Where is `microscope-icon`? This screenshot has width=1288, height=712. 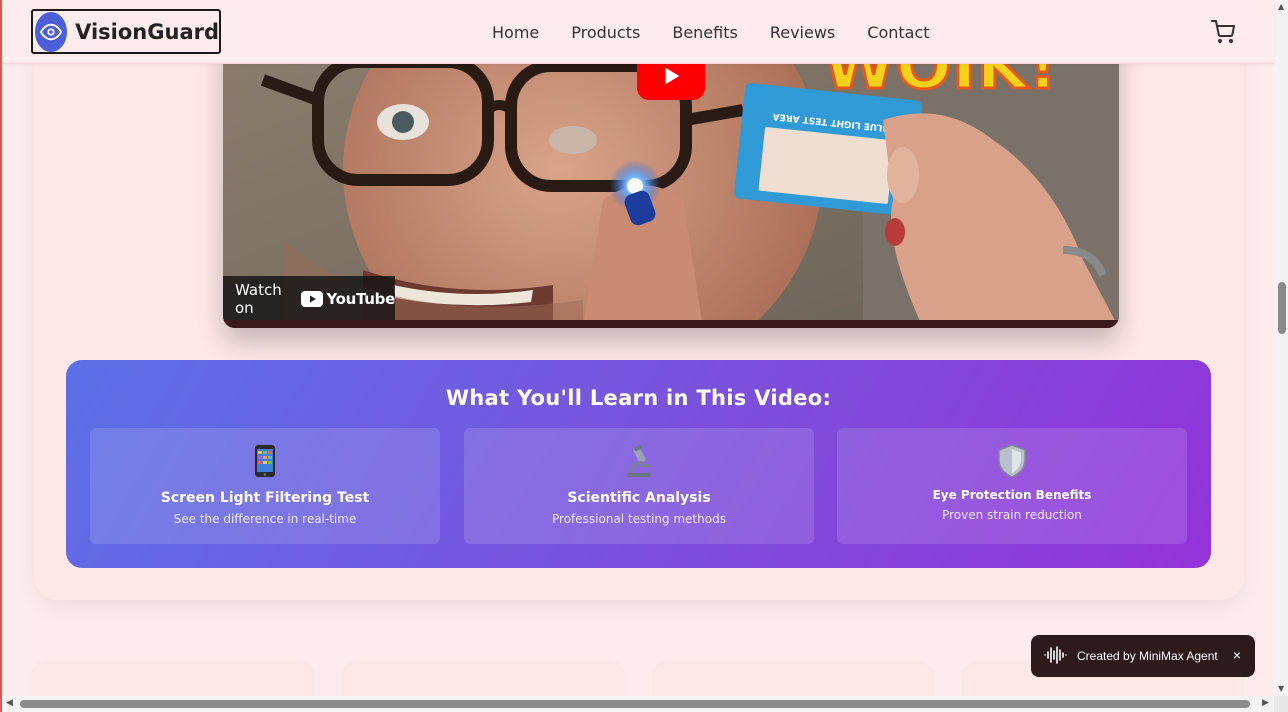 microscope-icon is located at coordinates (639, 462).